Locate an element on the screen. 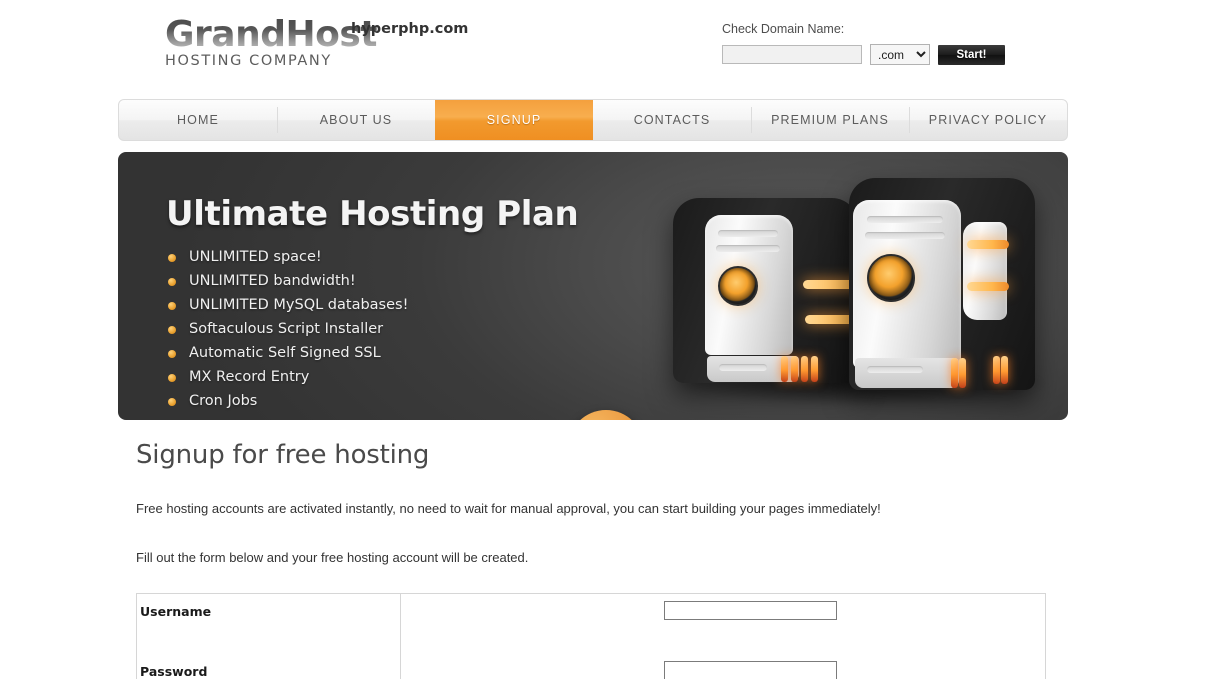  table-row: Password is located at coordinates (591, 666).